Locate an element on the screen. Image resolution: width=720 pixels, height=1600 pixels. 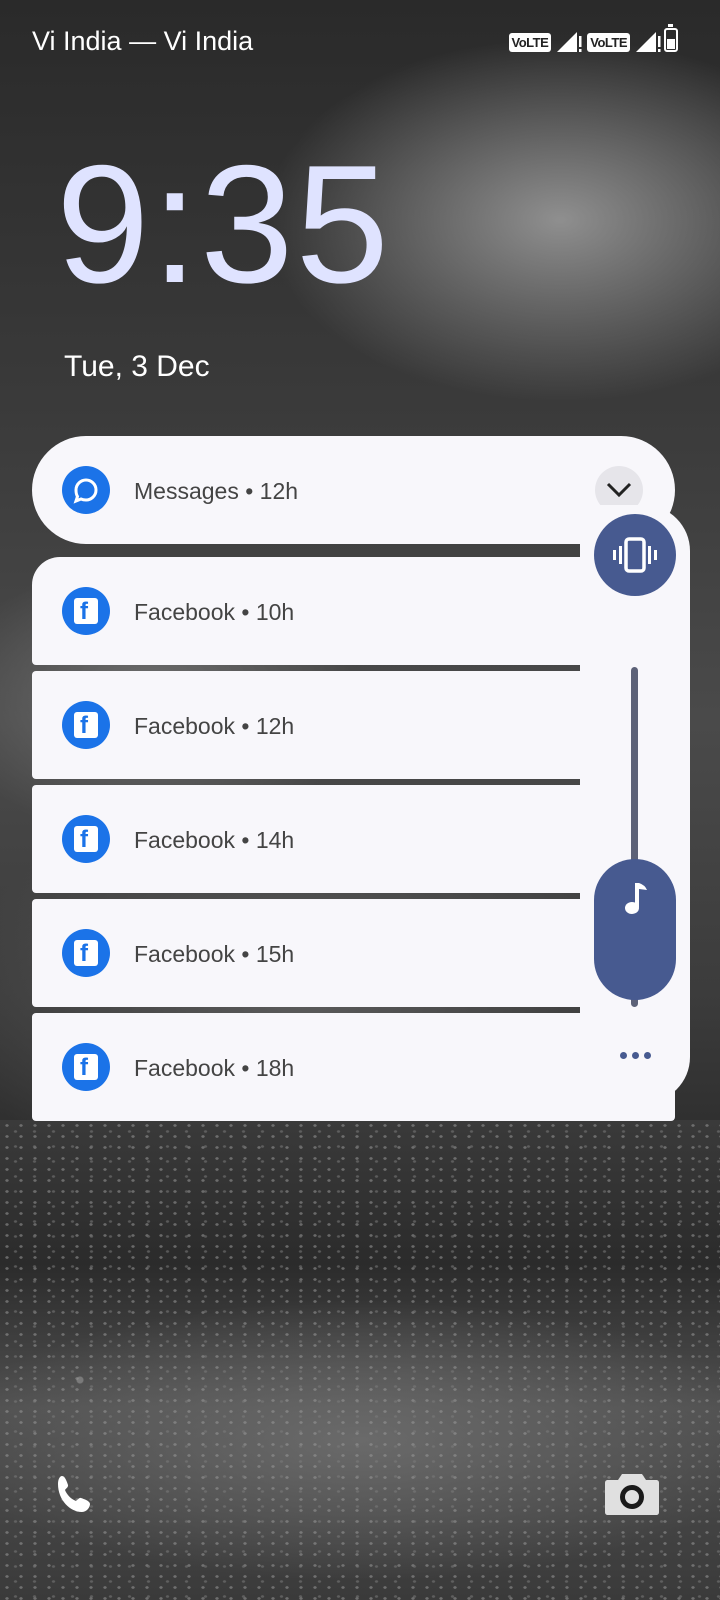
volume-panel is located at coordinates (635, 804).